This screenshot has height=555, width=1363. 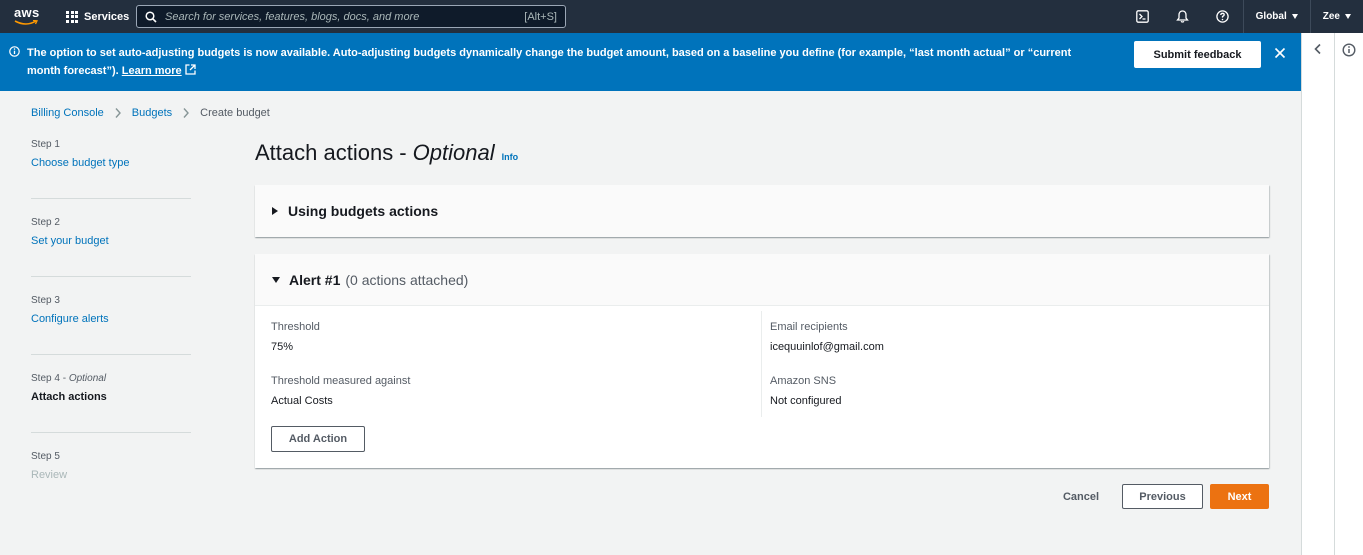 I want to click on region-dropdown: Global, so click(x=1276, y=16).